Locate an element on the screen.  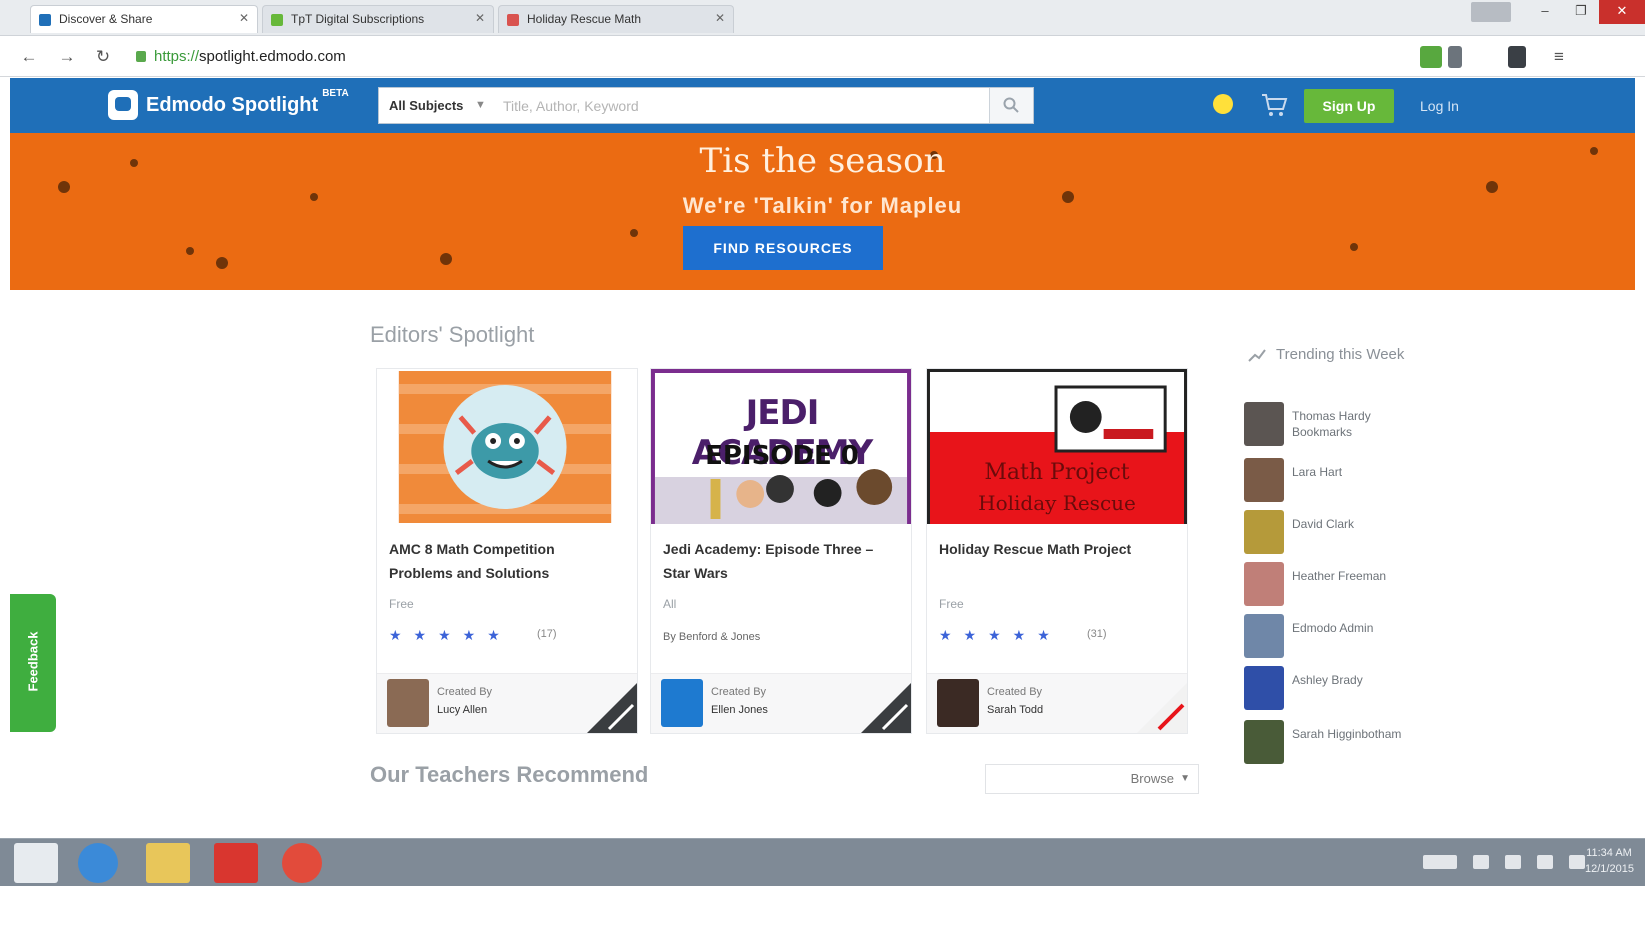
battery-icon is located at coordinates (1577, 862).